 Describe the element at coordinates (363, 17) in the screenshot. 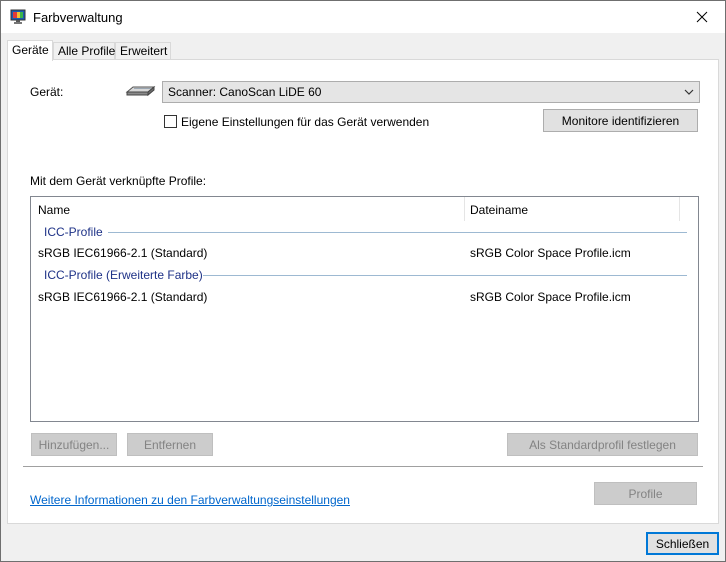

I see `title-bar: Farbverwaltung` at that location.